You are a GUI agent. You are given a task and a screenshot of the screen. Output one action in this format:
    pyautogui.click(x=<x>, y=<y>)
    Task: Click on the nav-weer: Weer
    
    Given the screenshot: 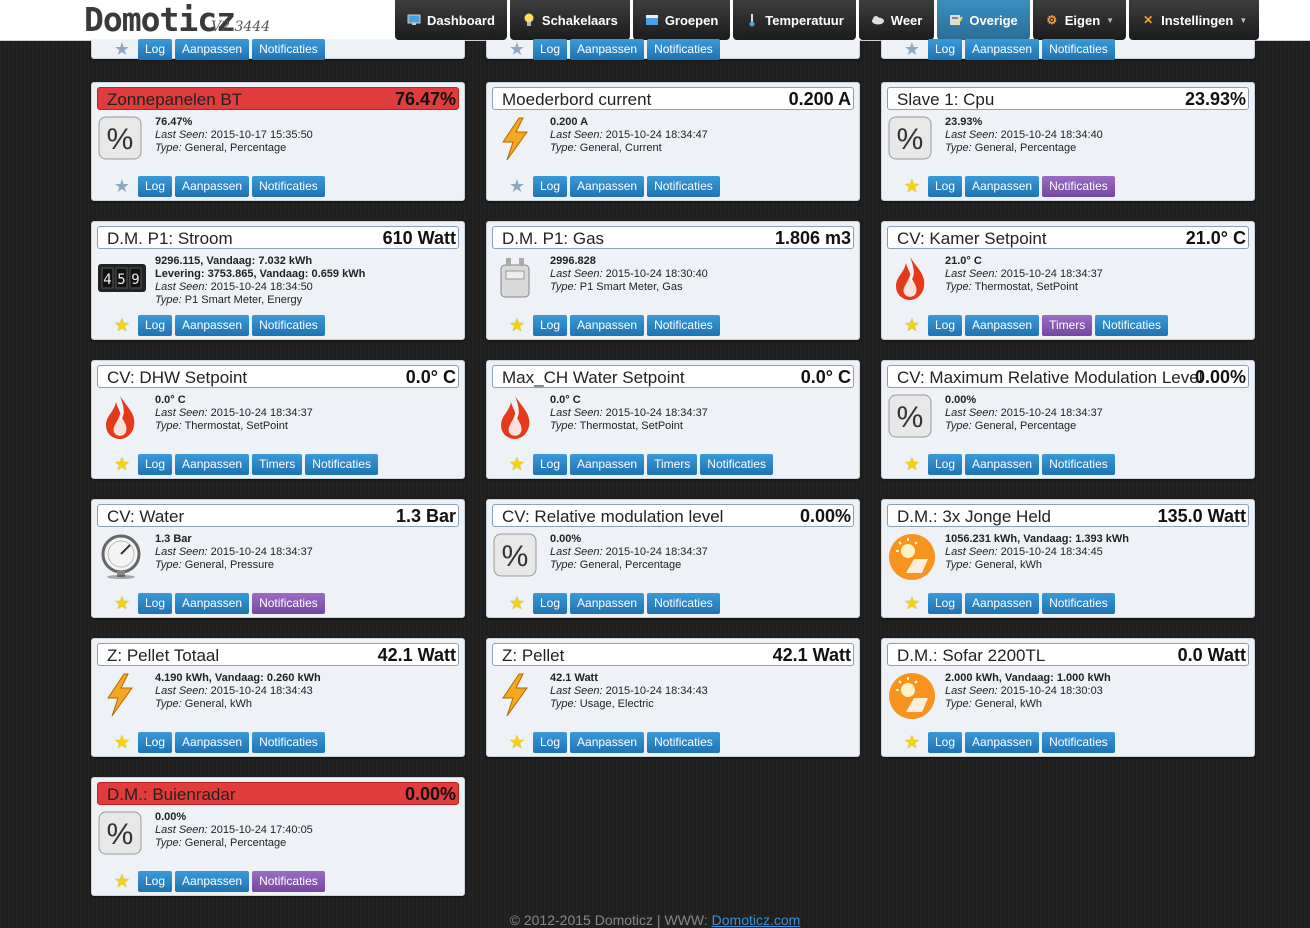 What is the action you would take?
    pyautogui.click(x=896, y=20)
    